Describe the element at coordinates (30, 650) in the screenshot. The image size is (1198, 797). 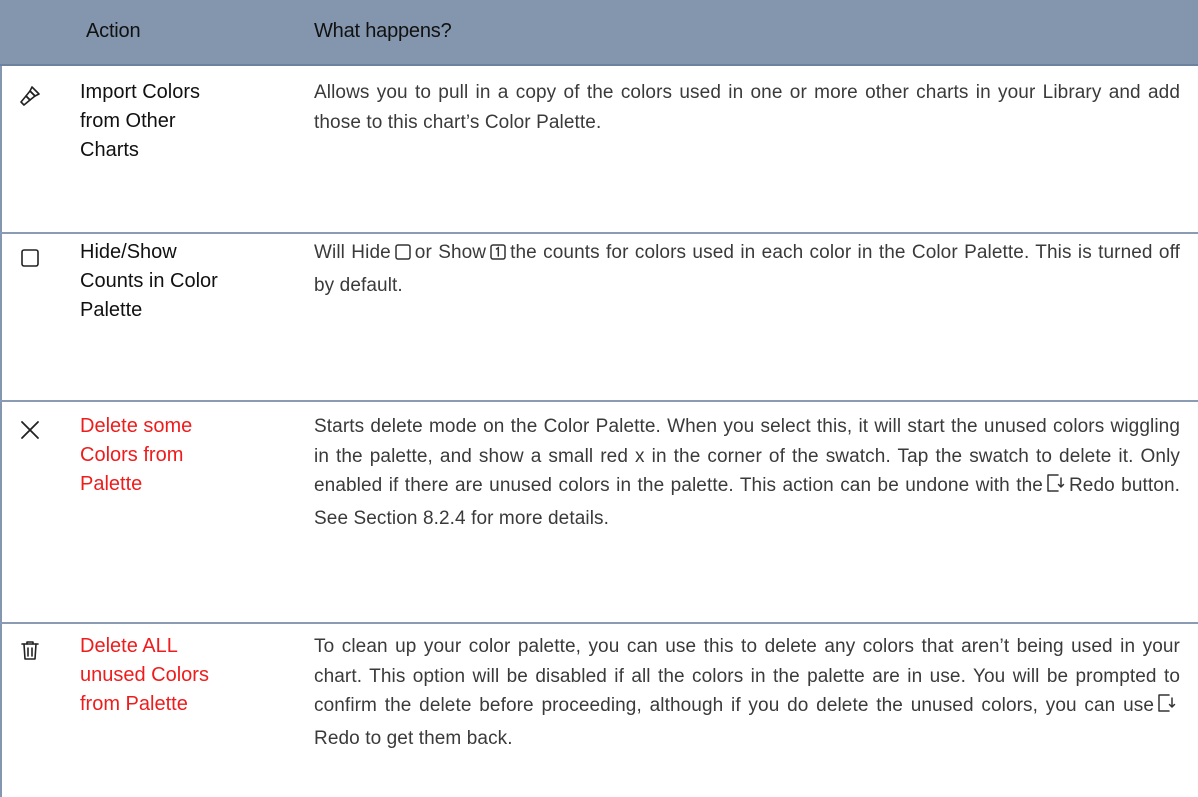
I see `trash-icon` at that location.